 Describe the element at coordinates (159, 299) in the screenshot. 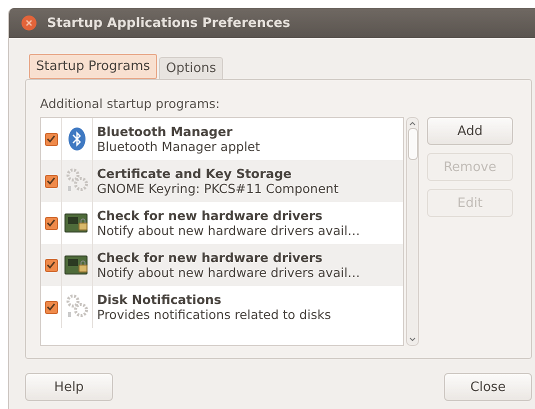

I see `program-name: Disk Notifications` at that location.